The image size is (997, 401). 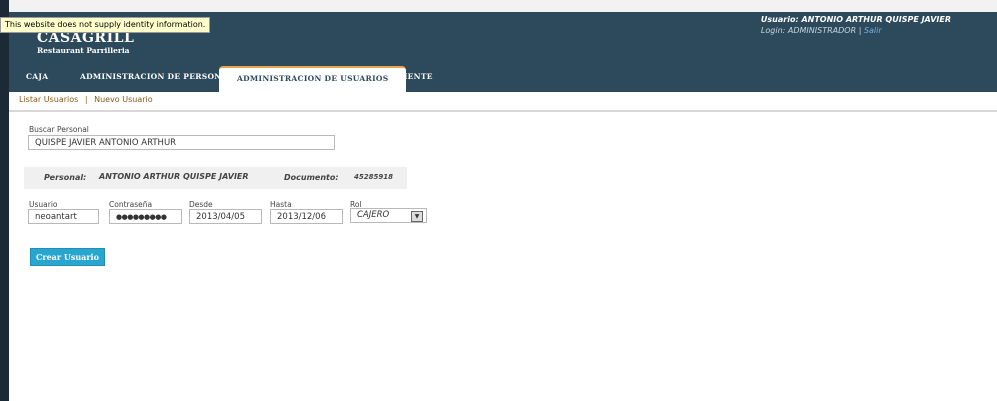 I want to click on search-personal-input: QUISPE JAVIER ANTONIO ARTHUR, so click(x=181, y=142).